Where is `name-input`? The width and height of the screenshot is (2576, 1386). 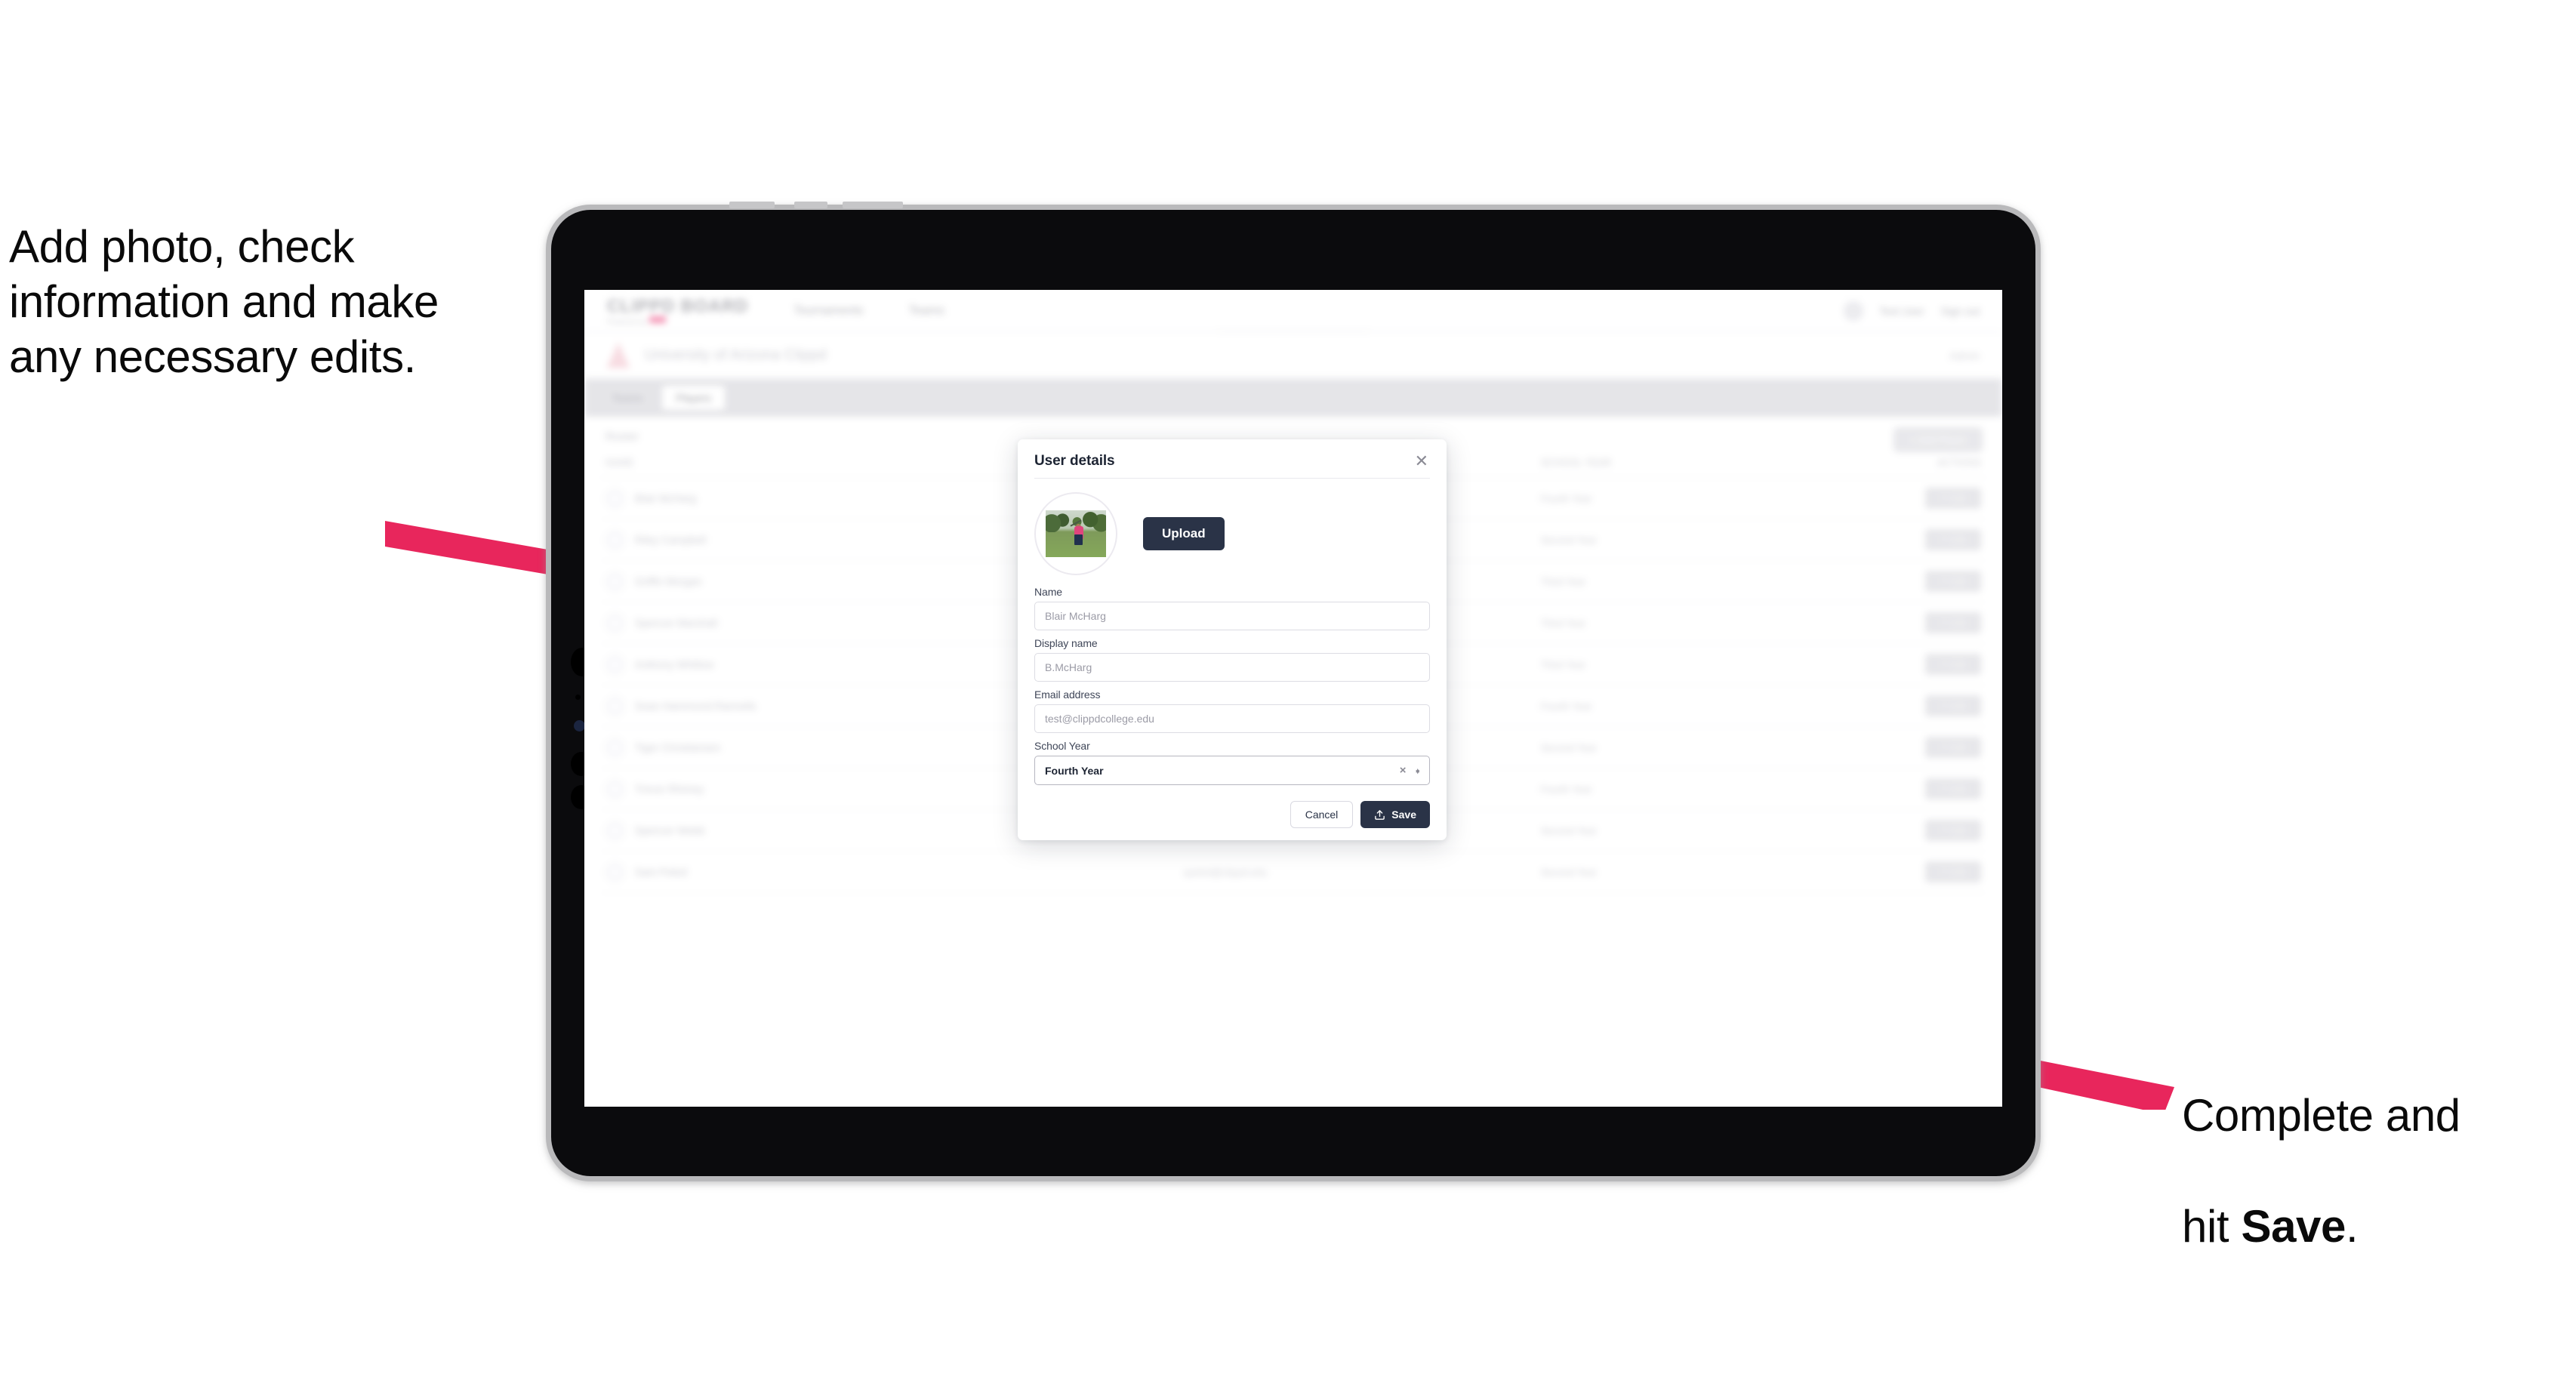
name-input is located at coordinates (1232, 616).